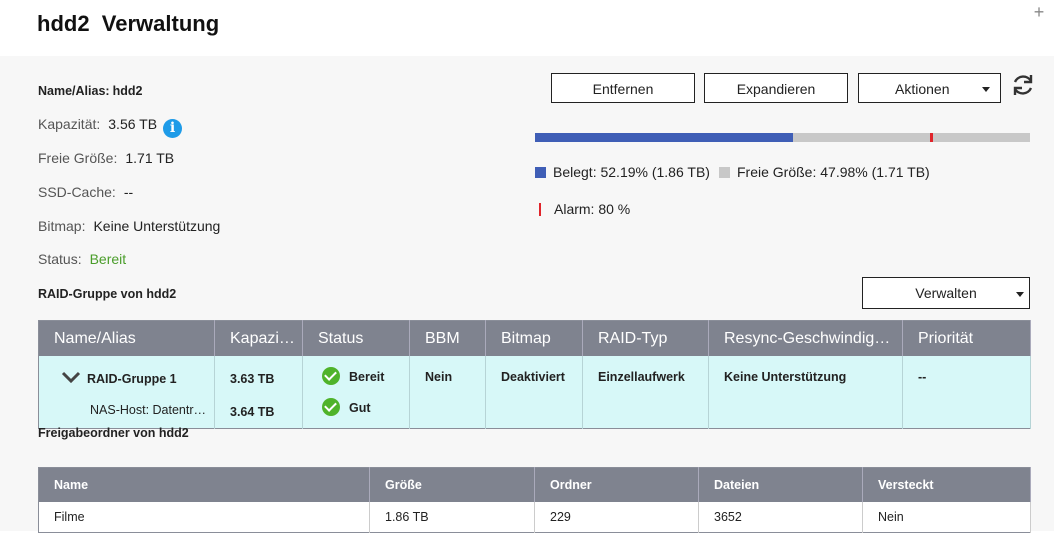 Image resolution: width=1054 pixels, height=533 pixels. I want to click on free-size-label: Freie Größe:, so click(78, 158).